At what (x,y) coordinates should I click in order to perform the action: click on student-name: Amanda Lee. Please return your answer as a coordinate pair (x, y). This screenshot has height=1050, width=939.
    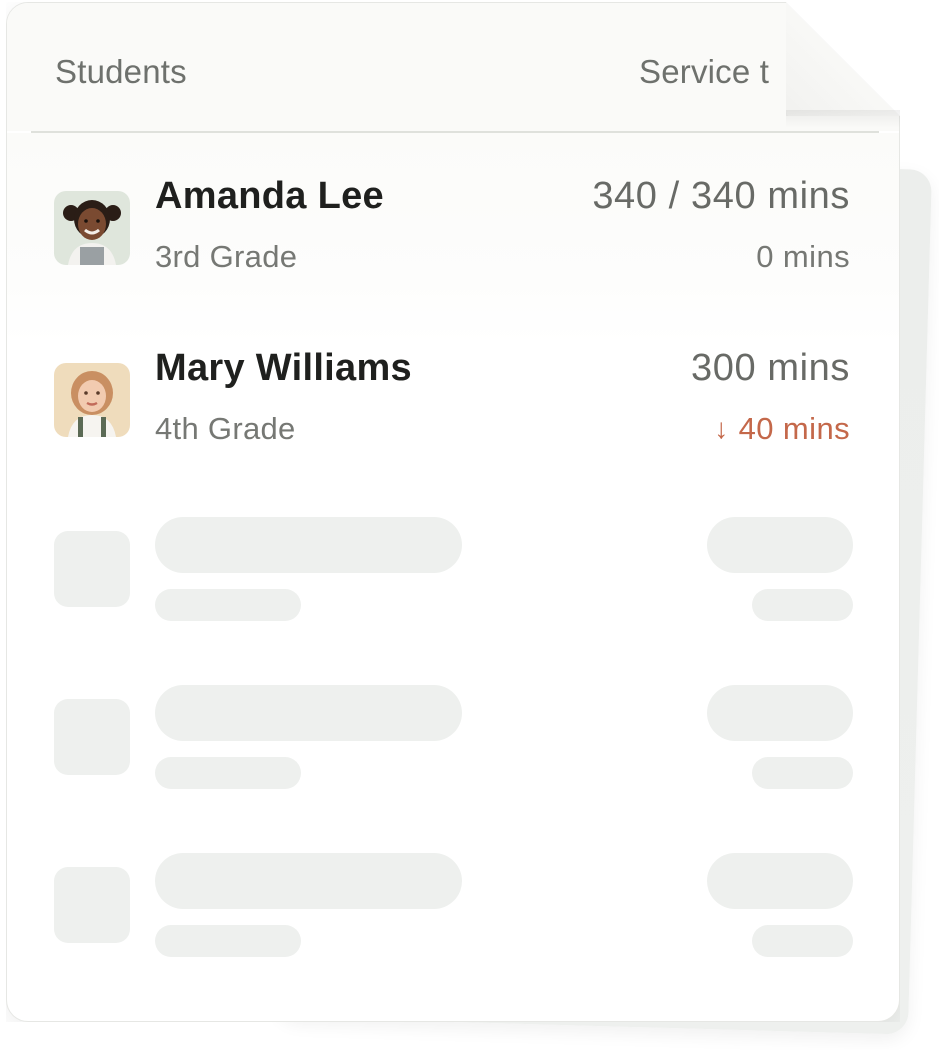
    Looking at the image, I should click on (269, 196).